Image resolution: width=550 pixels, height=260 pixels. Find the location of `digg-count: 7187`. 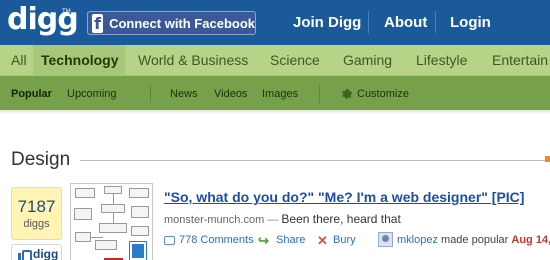

digg-count: 7187 is located at coordinates (36, 206).